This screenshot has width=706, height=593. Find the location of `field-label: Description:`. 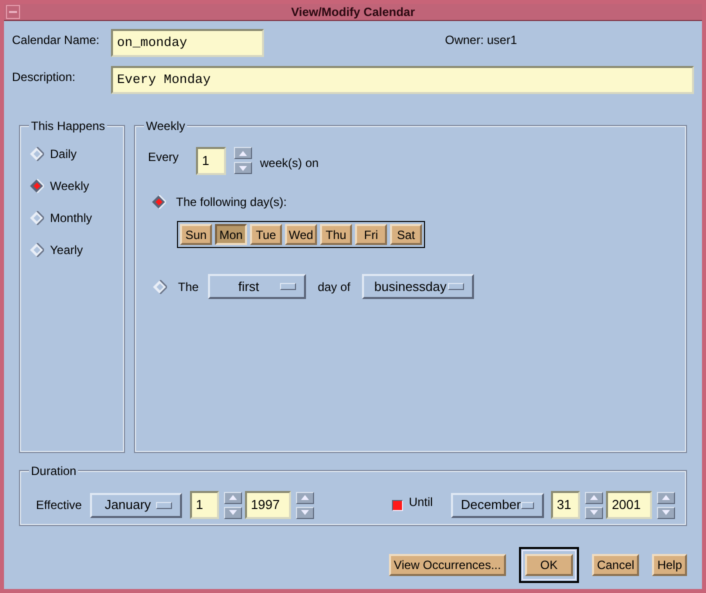

field-label: Description: is located at coordinates (44, 77).